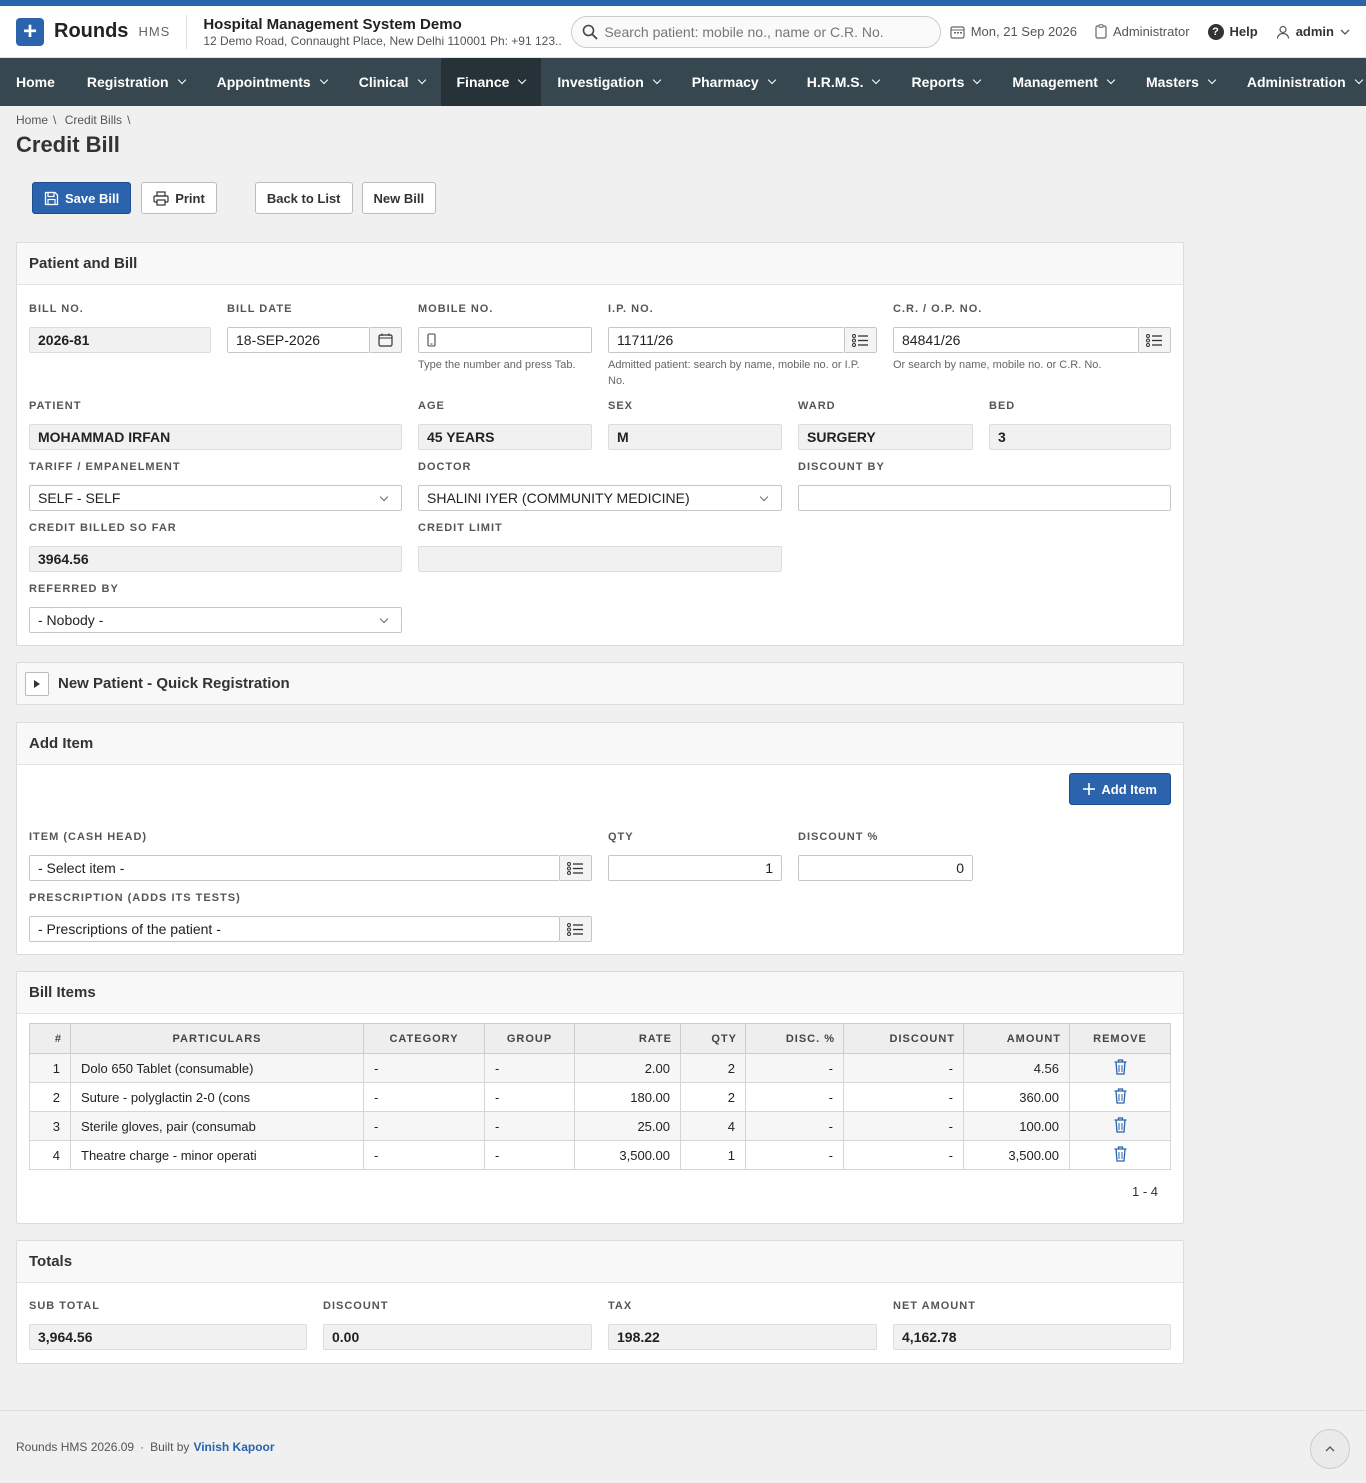 Image resolution: width=1366 pixels, height=1483 pixels. I want to click on back-to-list-button: Back to List, so click(303, 198).